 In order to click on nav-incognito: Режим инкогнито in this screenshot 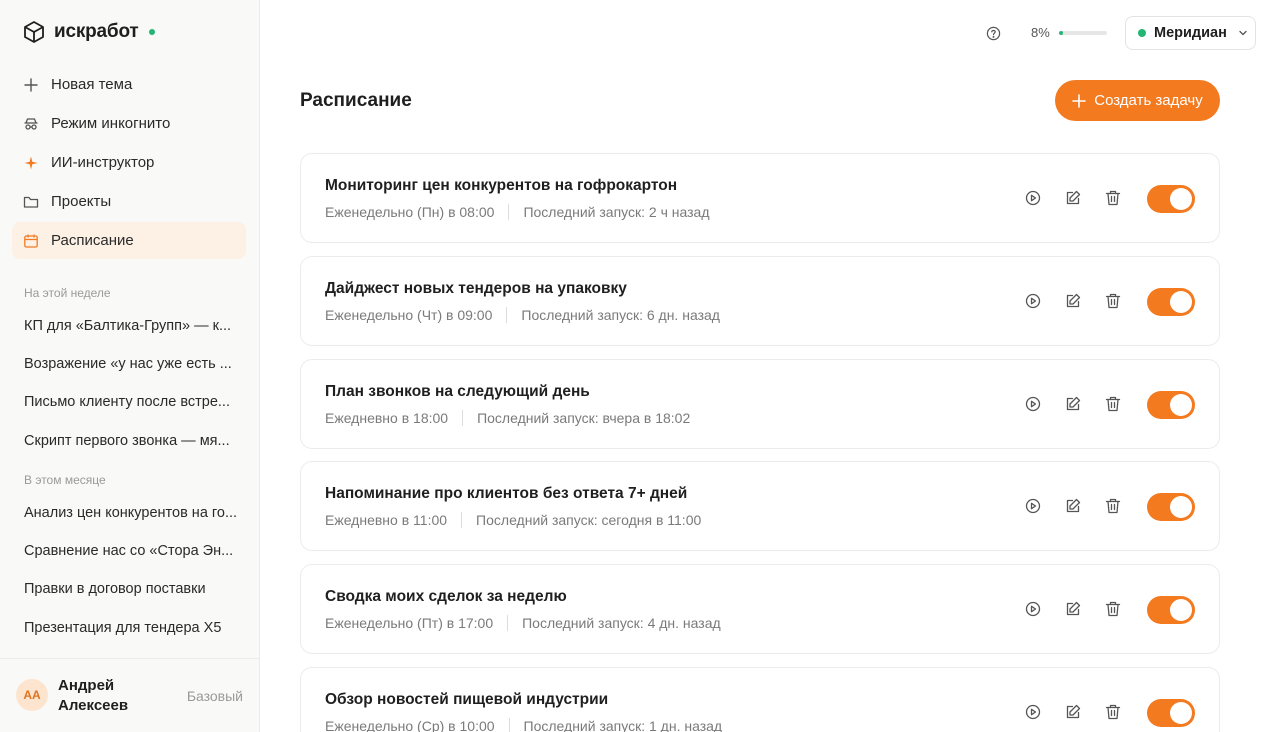, I will do `click(129, 123)`.